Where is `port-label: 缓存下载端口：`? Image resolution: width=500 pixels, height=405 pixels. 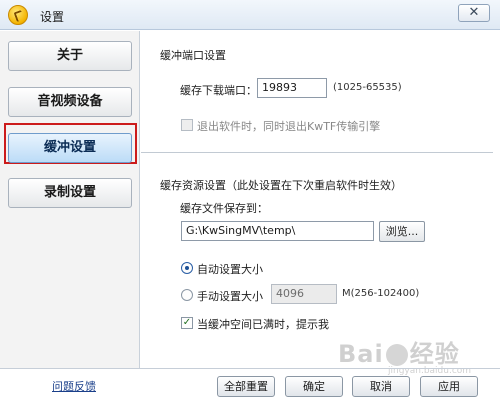
port-label: 缓存下载端口： is located at coordinates (218, 90).